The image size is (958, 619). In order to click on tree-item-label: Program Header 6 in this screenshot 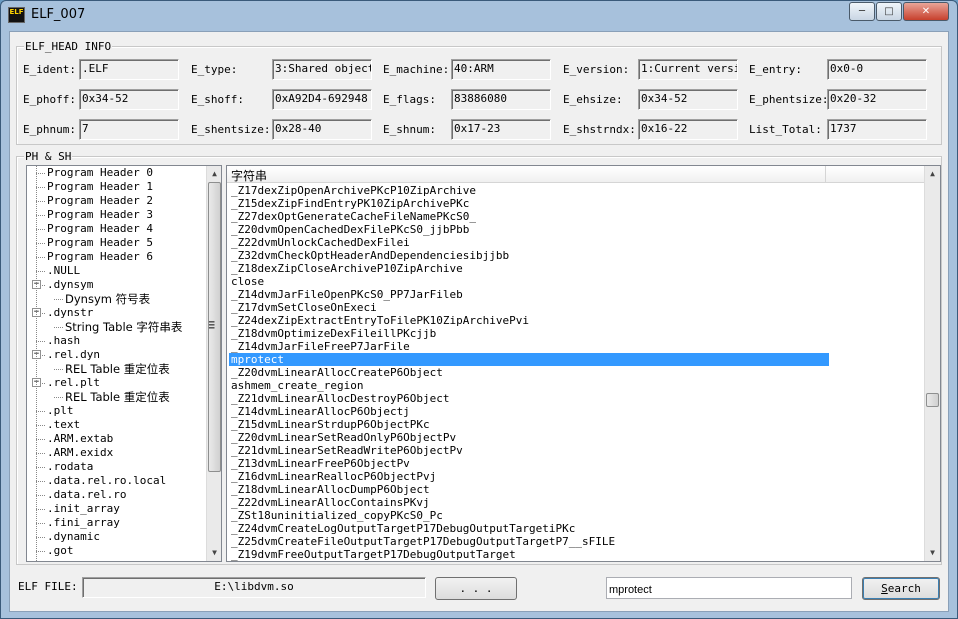, I will do `click(100, 256)`.